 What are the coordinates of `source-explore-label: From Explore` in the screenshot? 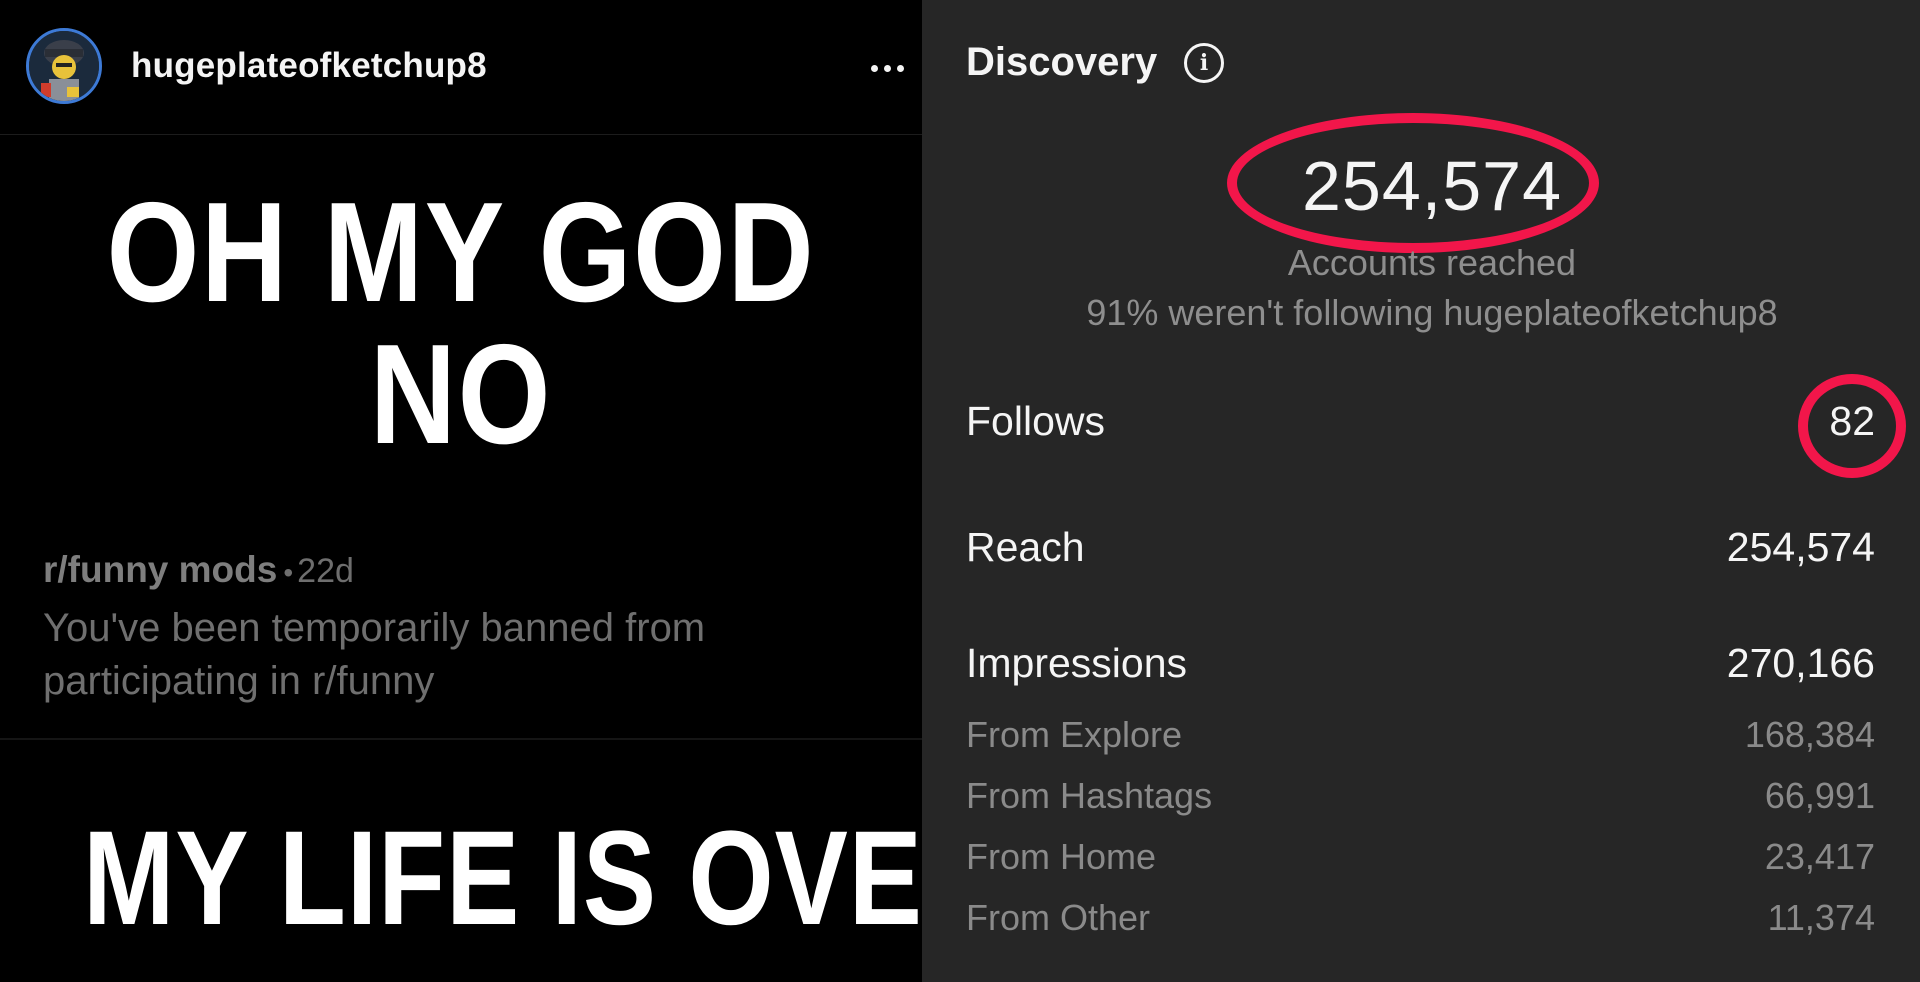 It's located at (1074, 734).